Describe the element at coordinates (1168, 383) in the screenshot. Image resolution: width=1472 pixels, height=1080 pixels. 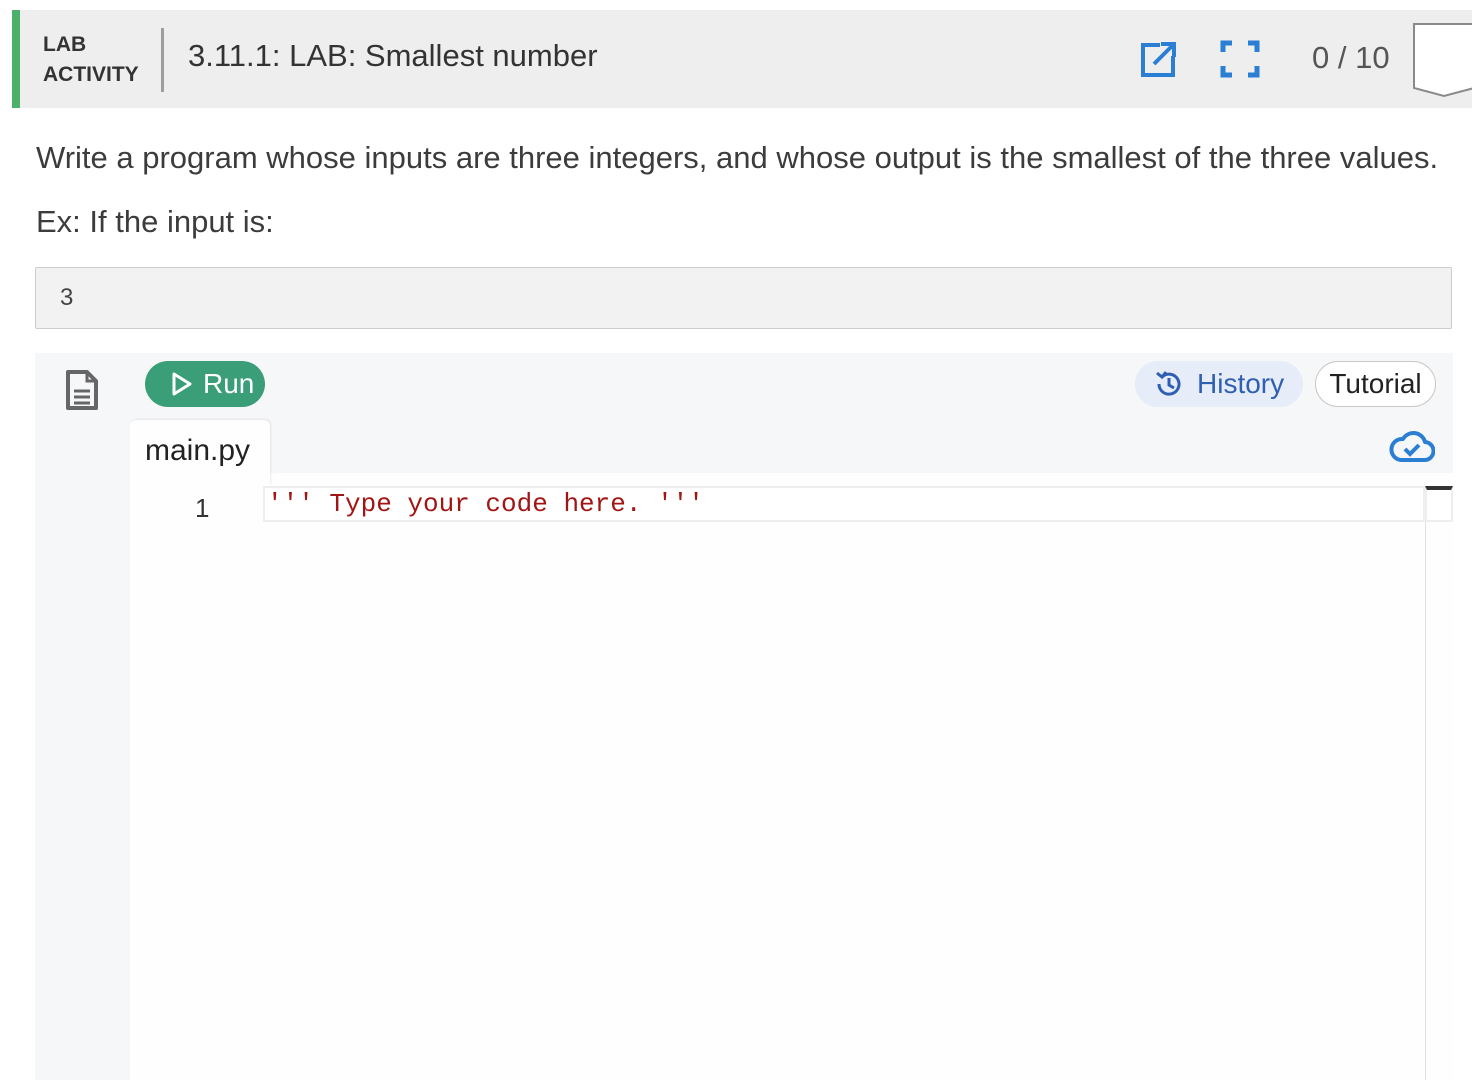
I see `history-icon` at that location.